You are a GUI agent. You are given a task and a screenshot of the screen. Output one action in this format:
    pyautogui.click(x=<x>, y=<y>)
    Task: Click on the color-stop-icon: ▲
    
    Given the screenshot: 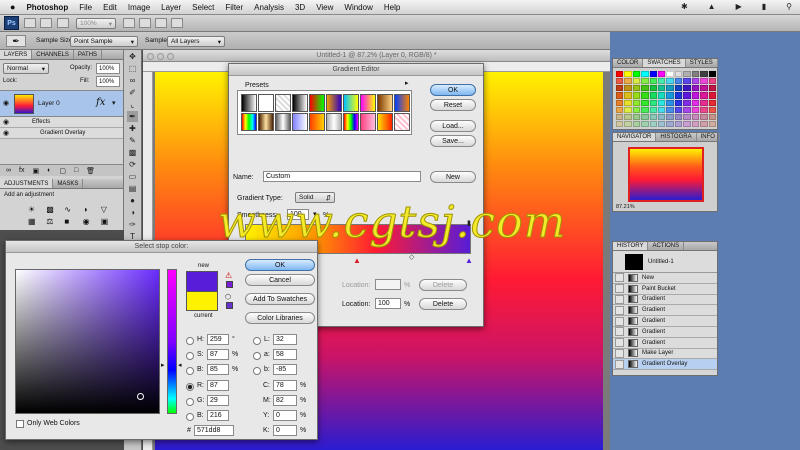 What is the action you would take?
    pyautogui.click(x=357, y=260)
    